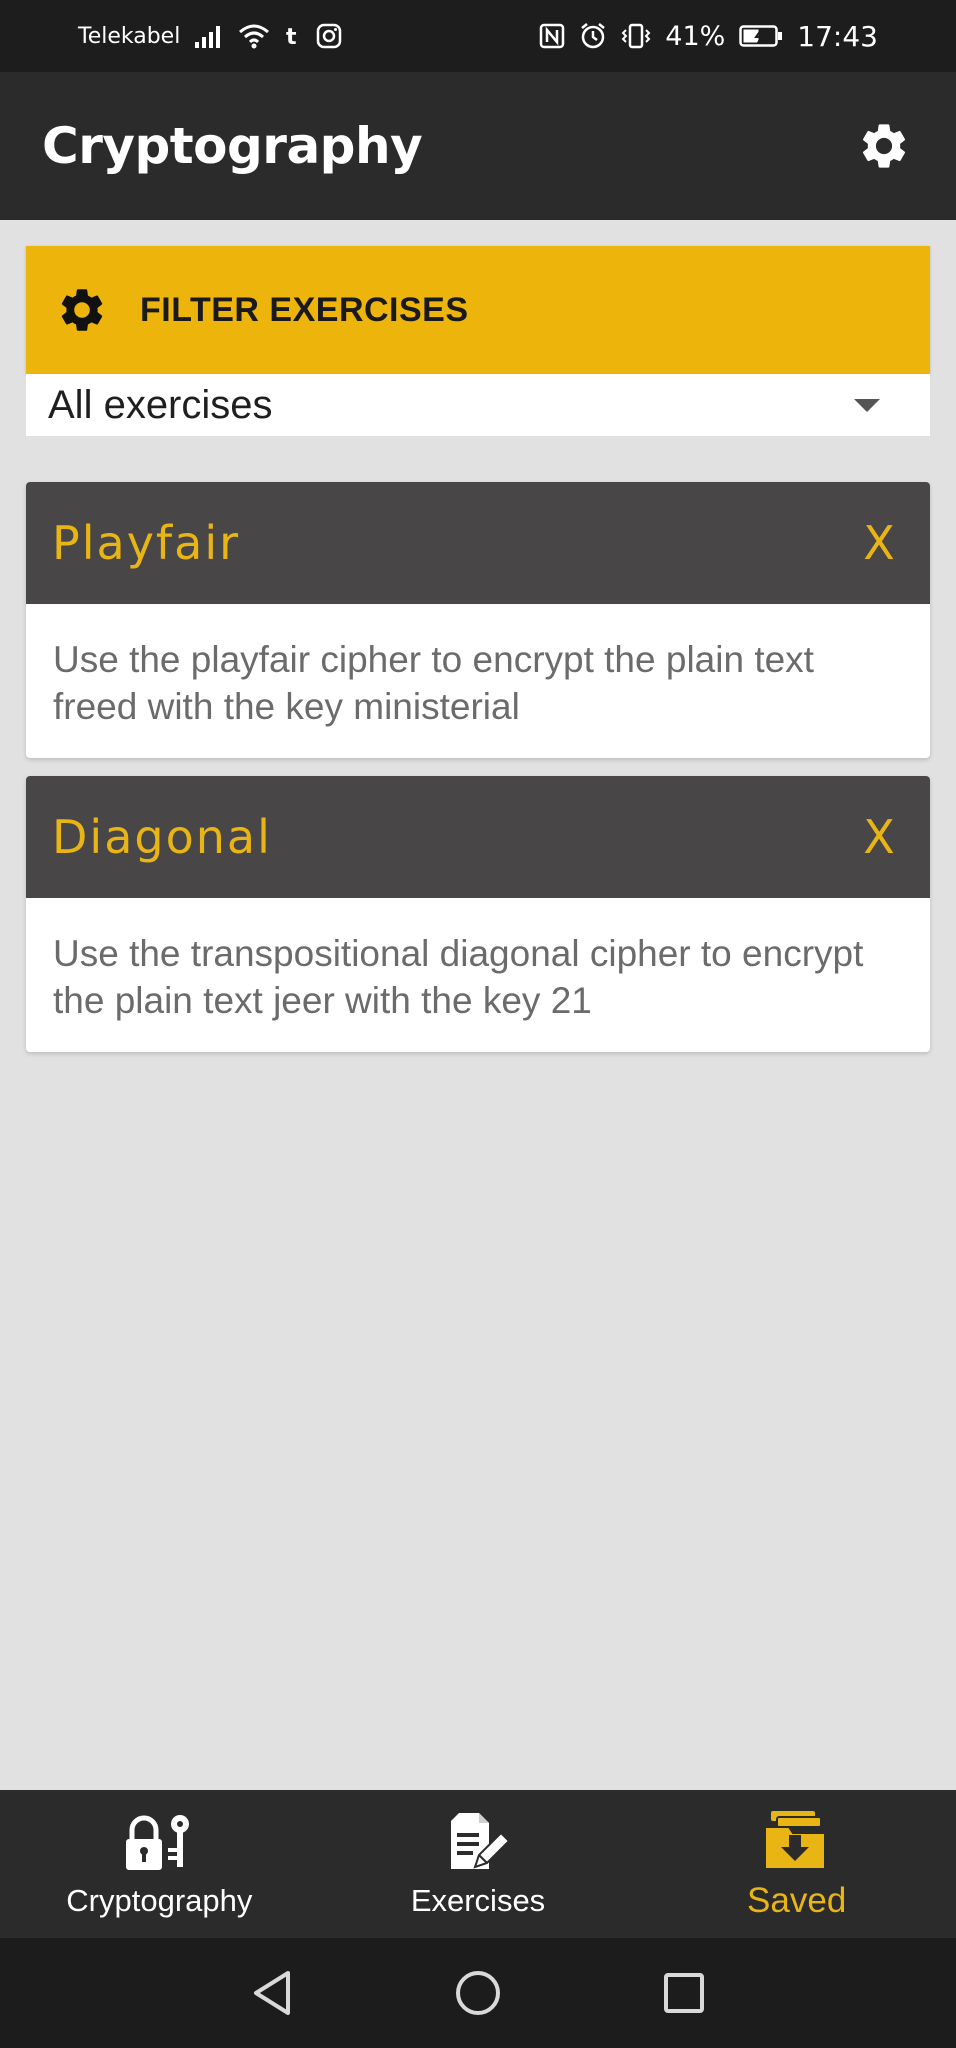 The height and width of the screenshot is (2048, 956). What do you see at coordinates (593, 36) in the screenshot?
I see `alarm-icon` at bounding box center [593, 36].